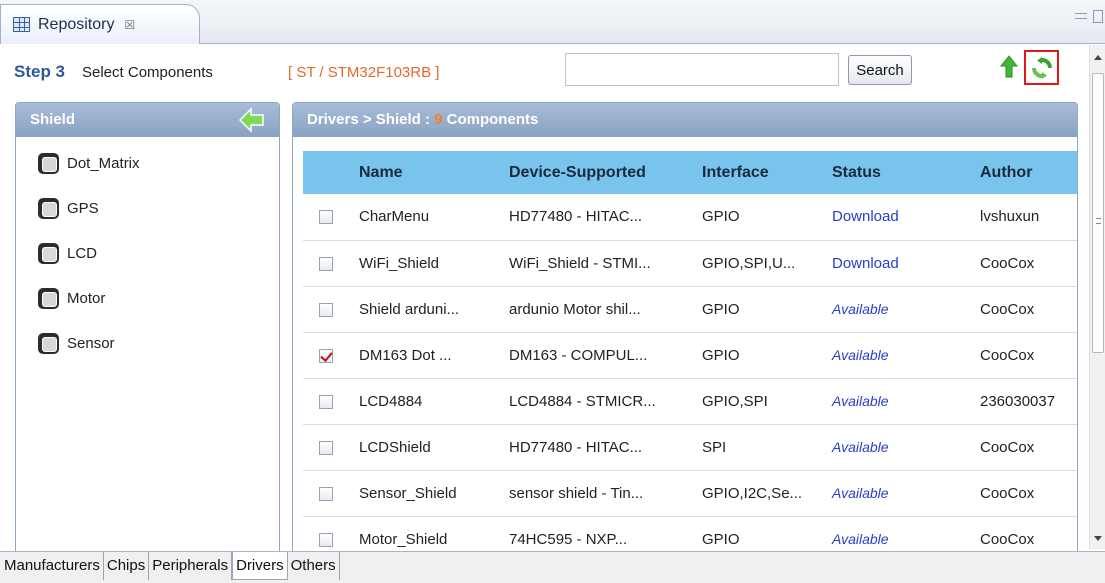 The height and width of the screenshot is (583, 1105). Describe the element at coordinates (426, 263) in the screenshot. I see `cell-name: WiFi_Shield` at that location.